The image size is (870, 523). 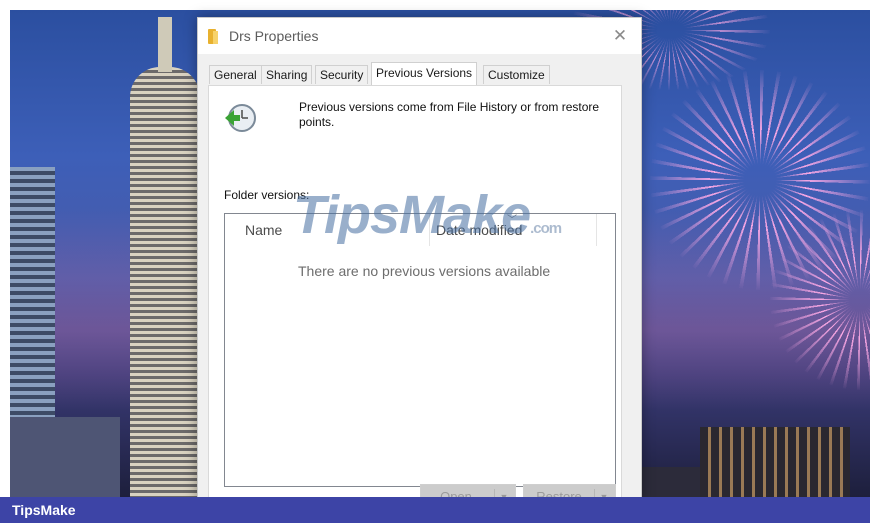 I want to click on footer-bar: TipsMake, so click(x=435, y=510).